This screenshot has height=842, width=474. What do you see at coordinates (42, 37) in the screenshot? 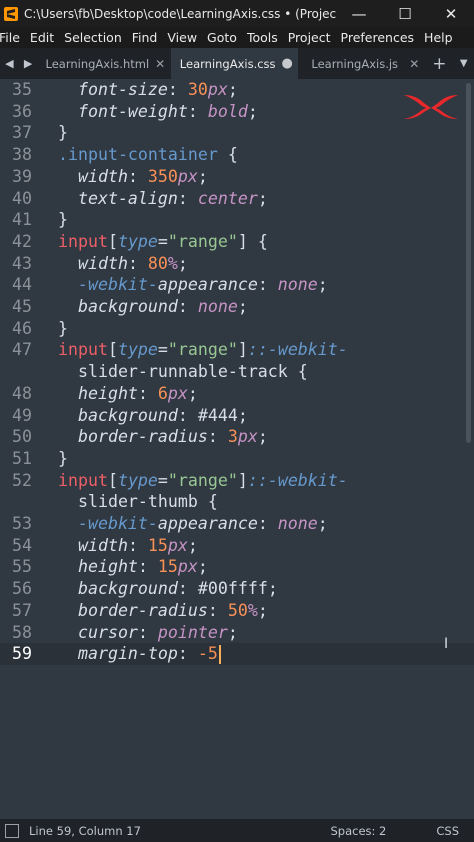
I see `menu-edit: Edit` at bounding box center [42, 37].